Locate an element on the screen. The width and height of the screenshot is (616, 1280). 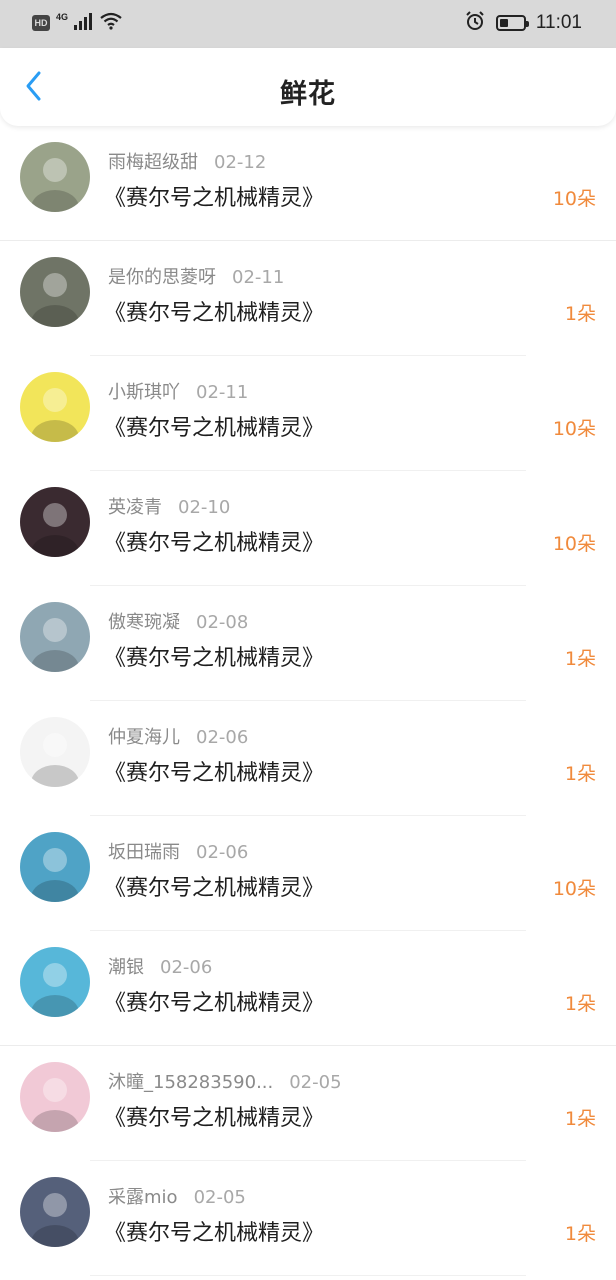
status-bar: HD 4G 11:01 is located at coordinates (308, 24).